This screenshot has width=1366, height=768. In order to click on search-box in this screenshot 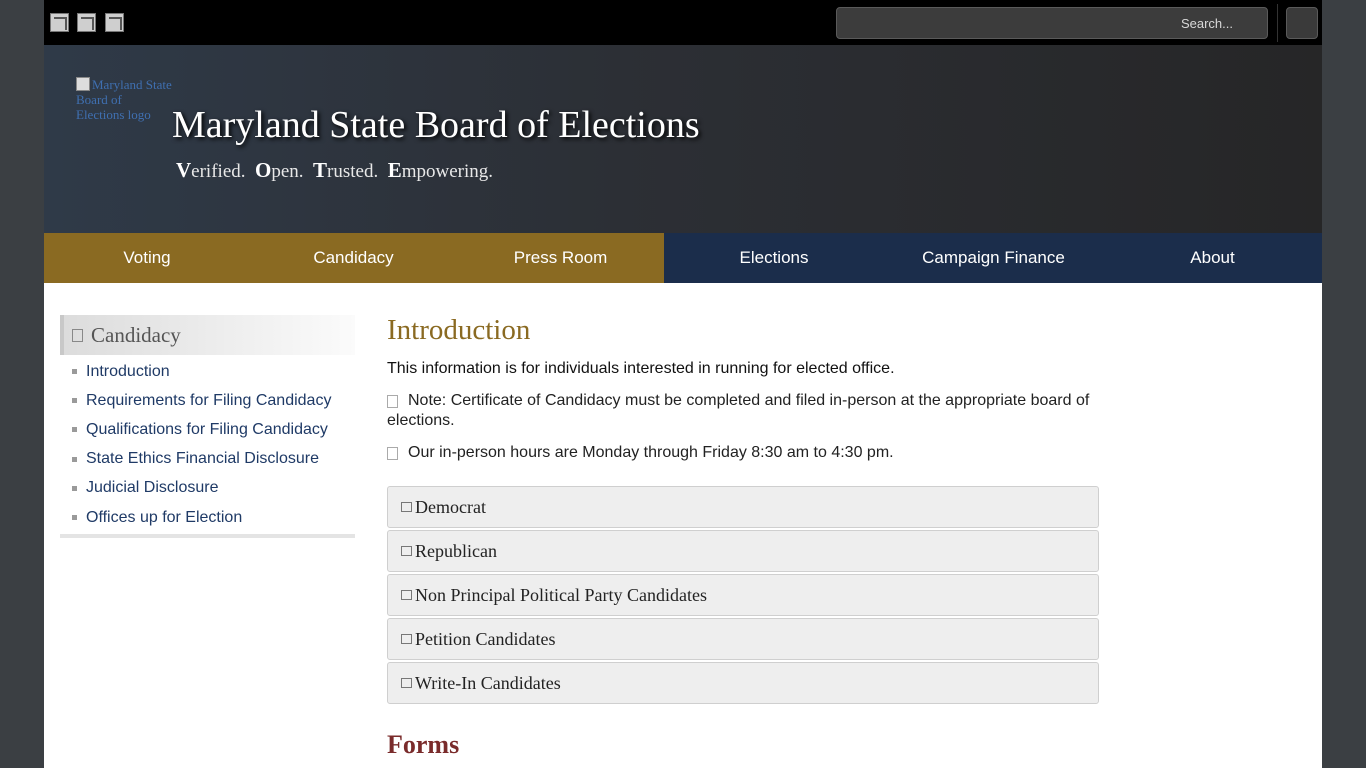, I will do `click(1052, 23)`.